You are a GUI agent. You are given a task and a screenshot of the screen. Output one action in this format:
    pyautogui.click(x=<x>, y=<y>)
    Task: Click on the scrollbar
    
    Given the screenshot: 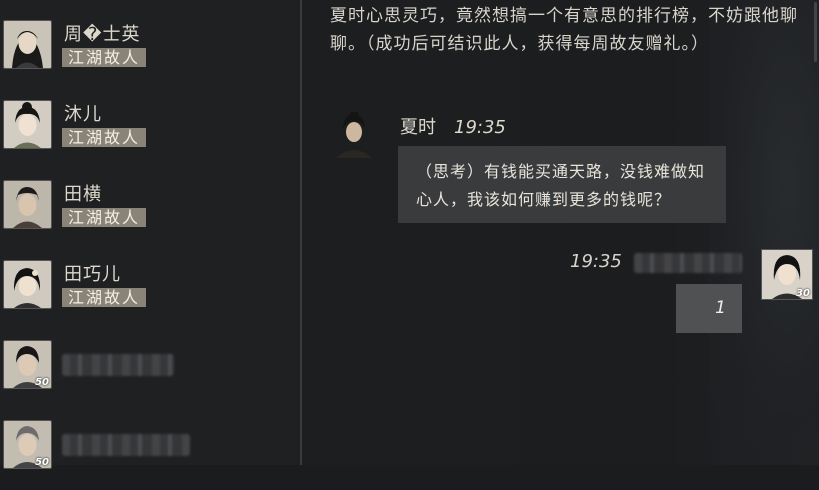 What is the action you would take?
    pyautogui.click(x=815, y=32)
    